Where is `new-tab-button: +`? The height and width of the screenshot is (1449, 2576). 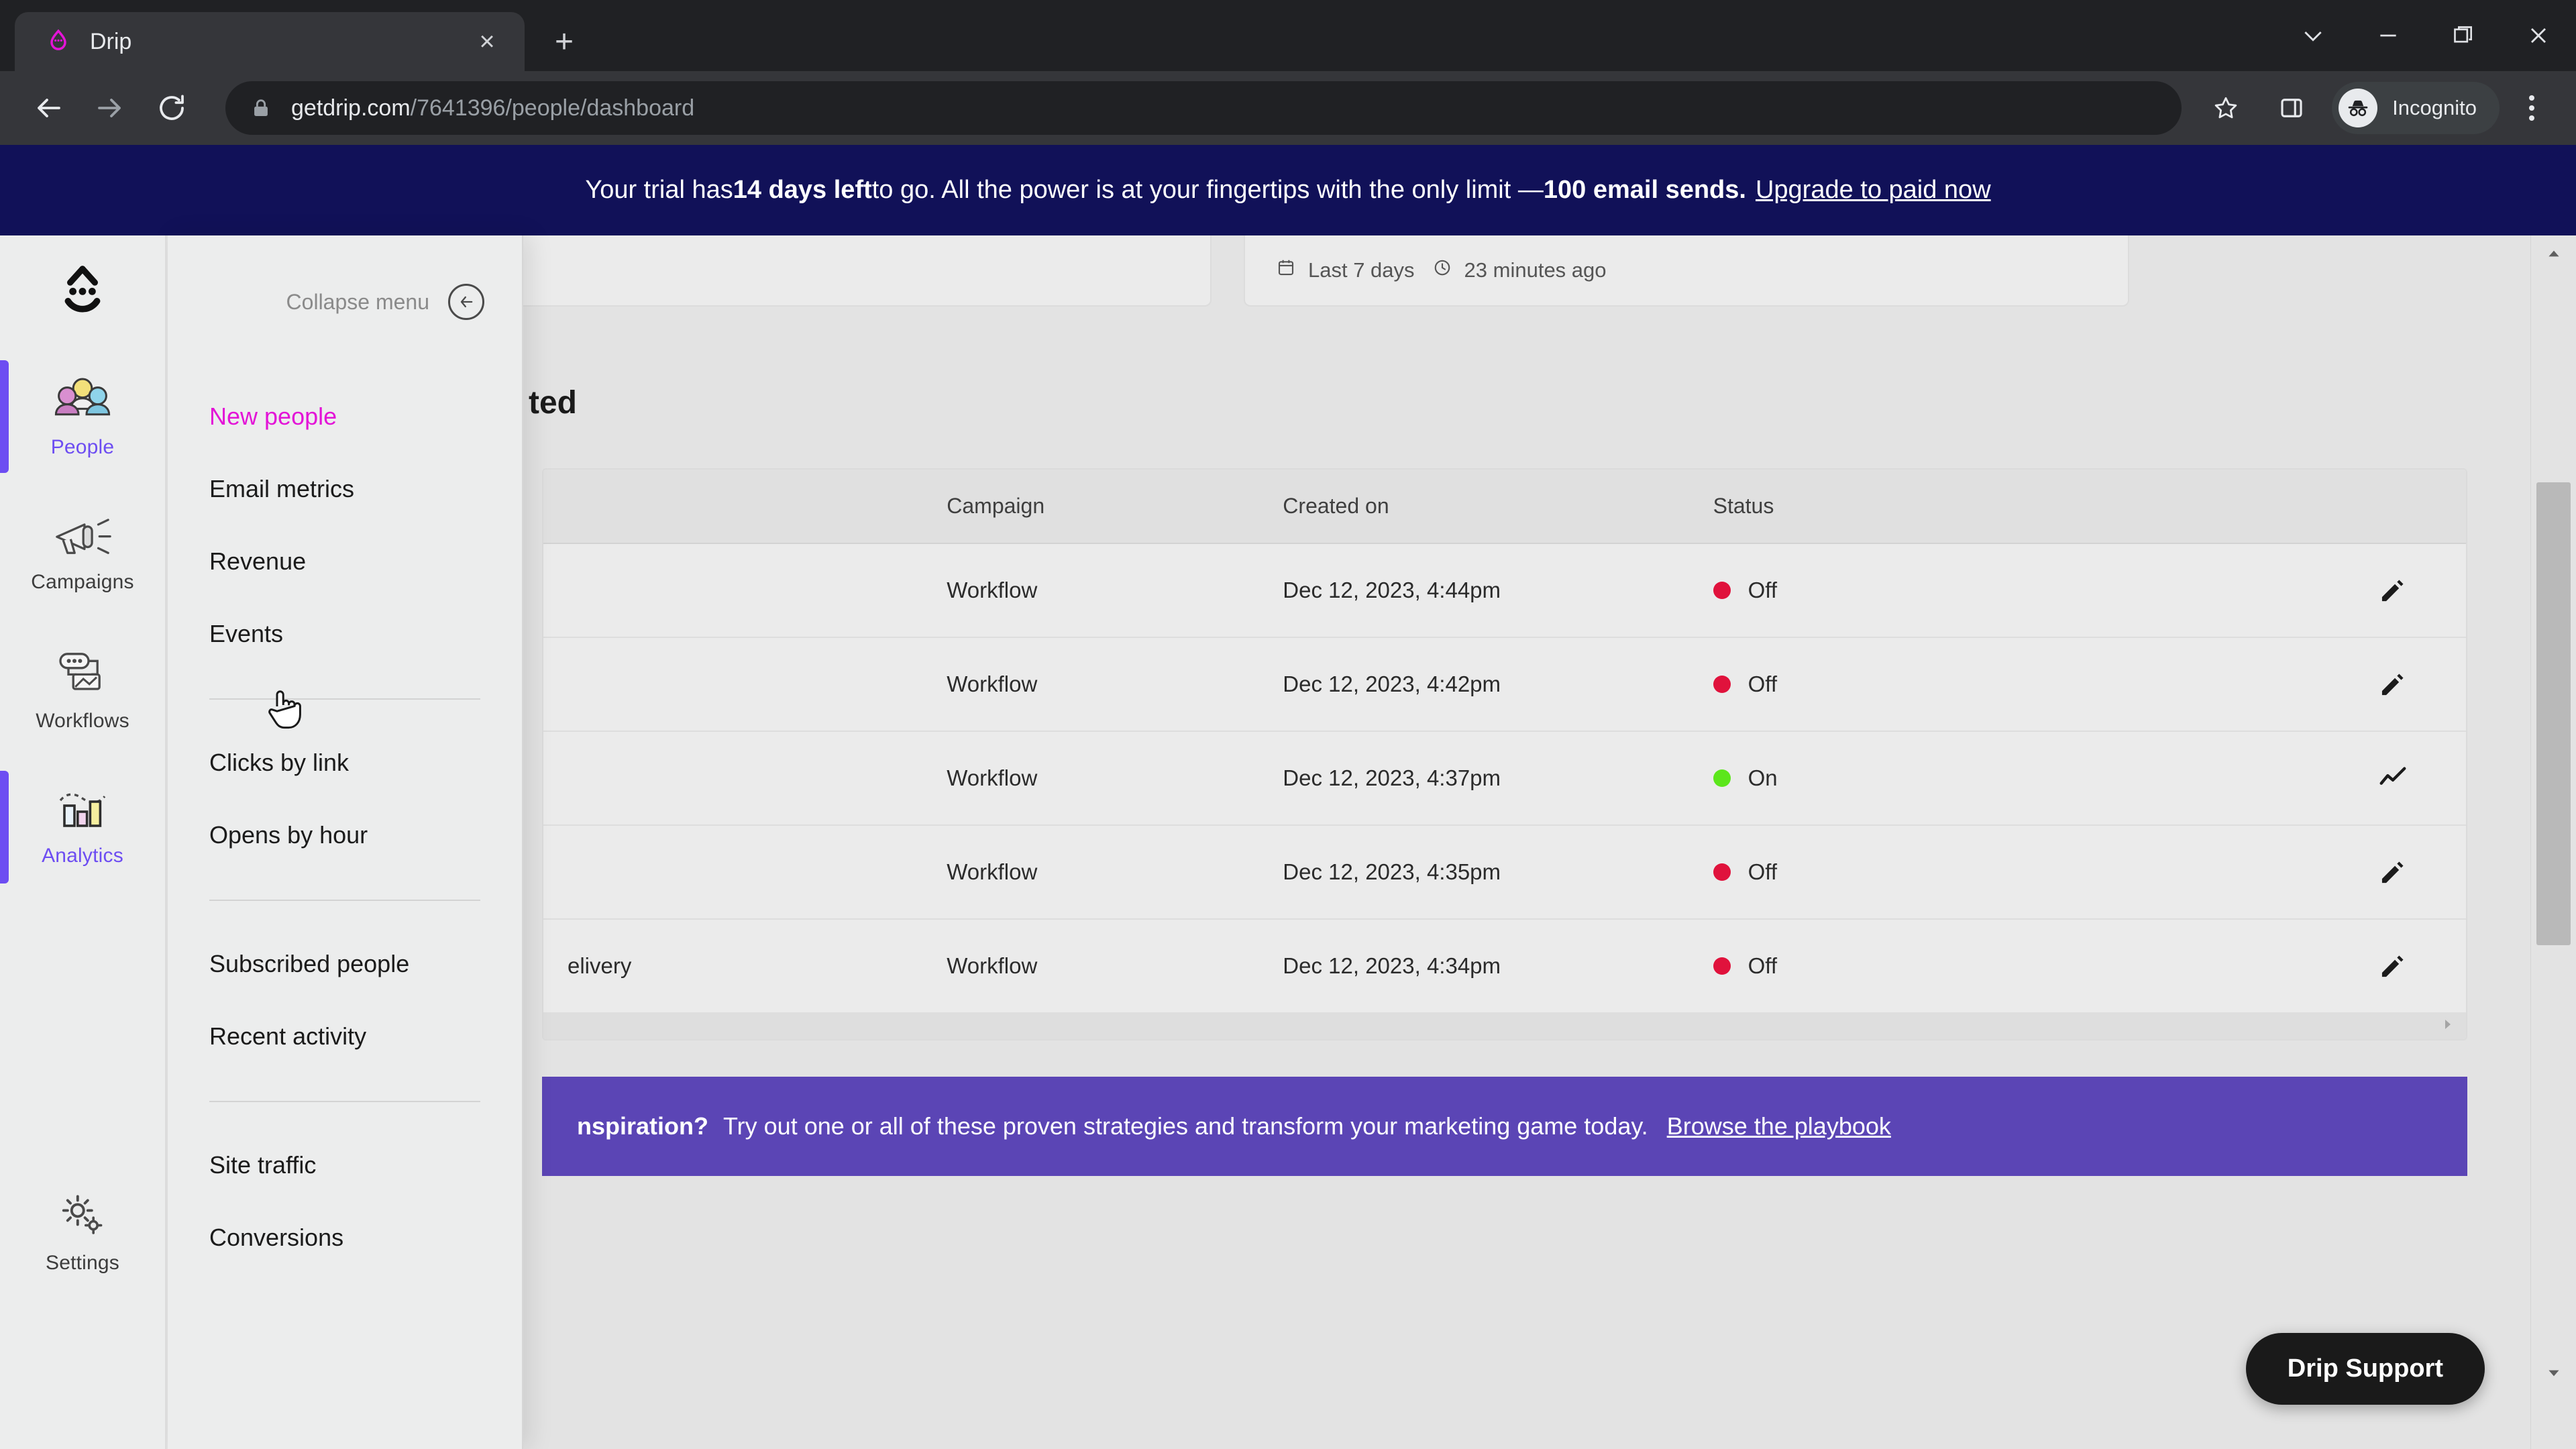 new-tab-button: + is located at coordinates (564, 41).